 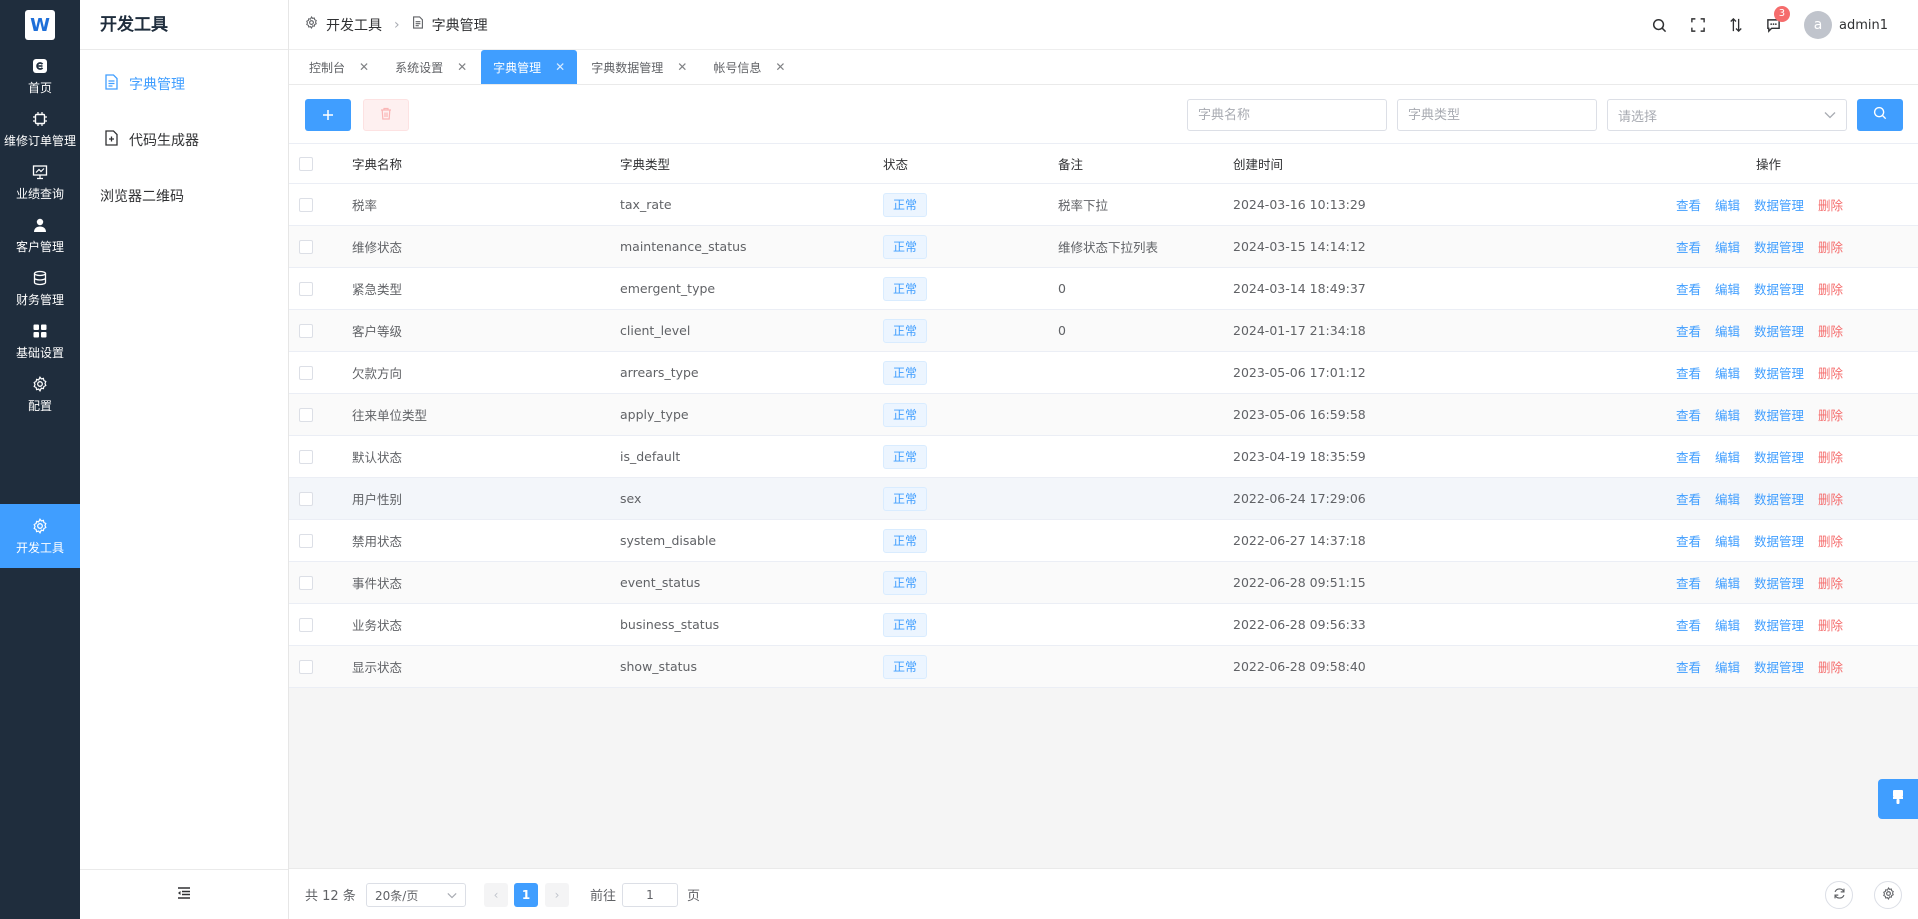 I want to click on status-select: 请选择, so click(x=1727, y=115).